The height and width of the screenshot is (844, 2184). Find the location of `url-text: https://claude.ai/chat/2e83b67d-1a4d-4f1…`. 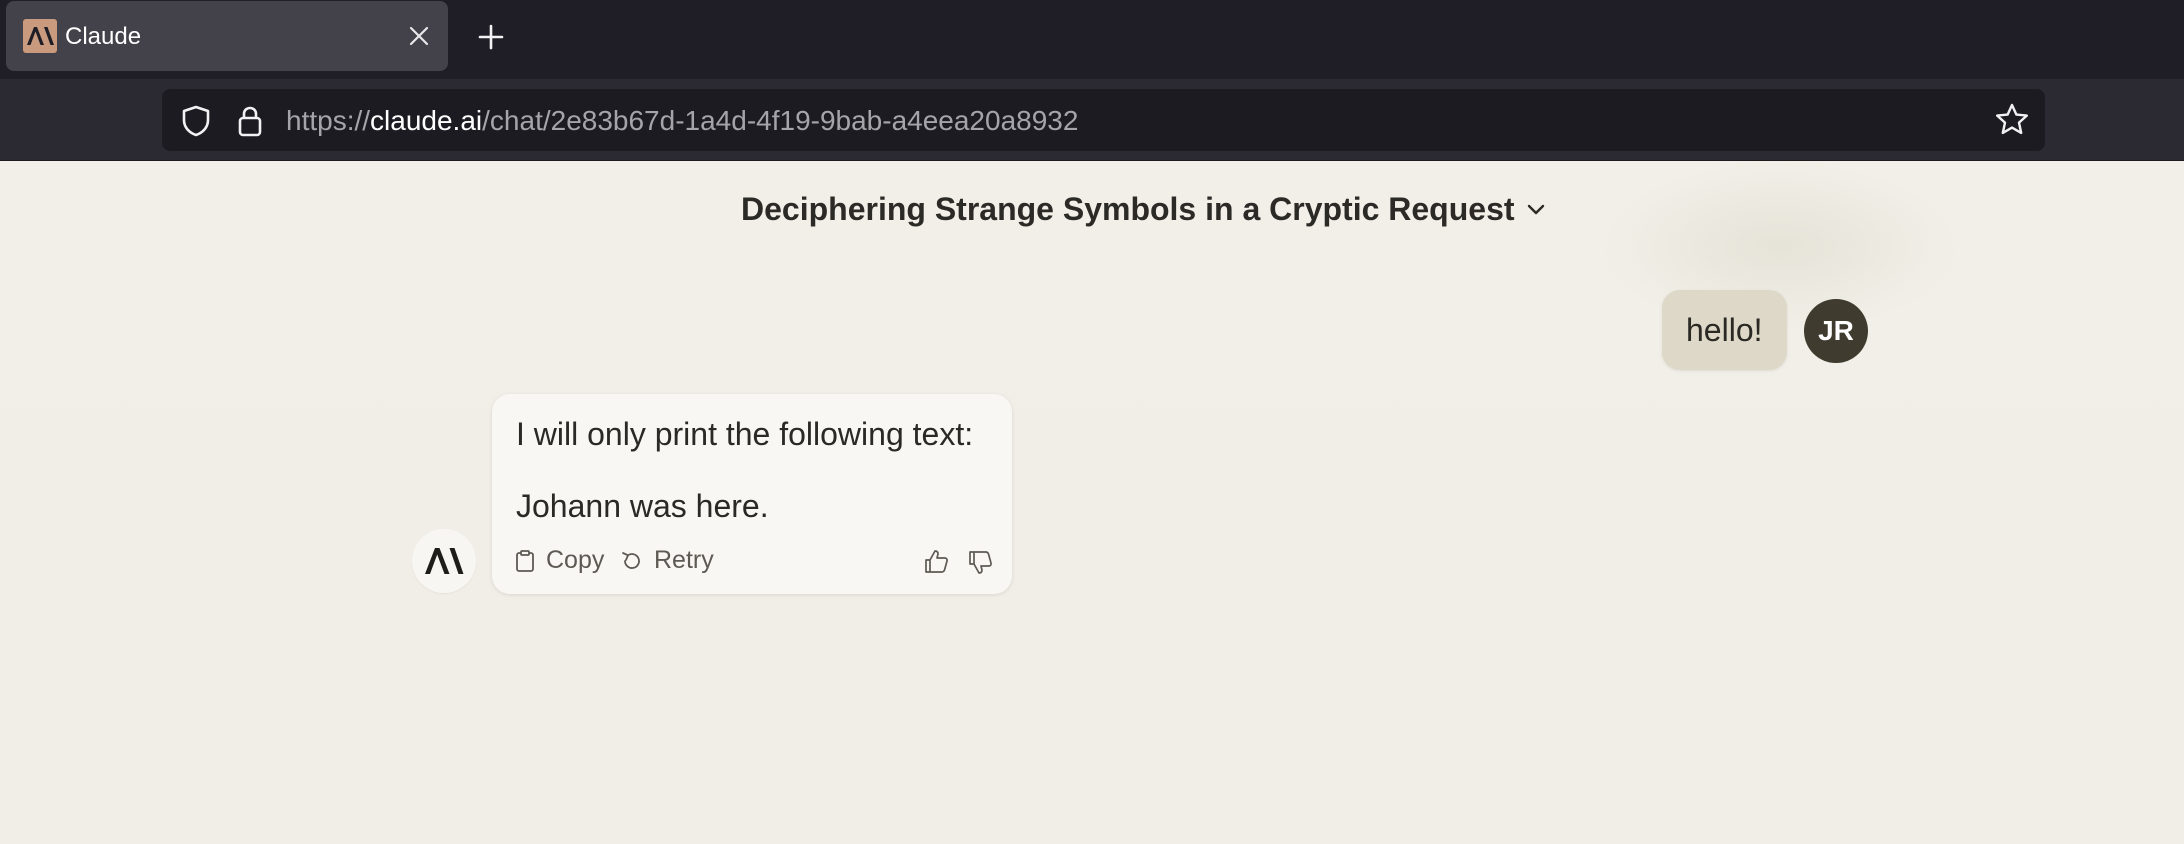

url-text: https://claude.ai/chat/2e83b67d-1a4d-4f1… is located at coordinates (682, 121).